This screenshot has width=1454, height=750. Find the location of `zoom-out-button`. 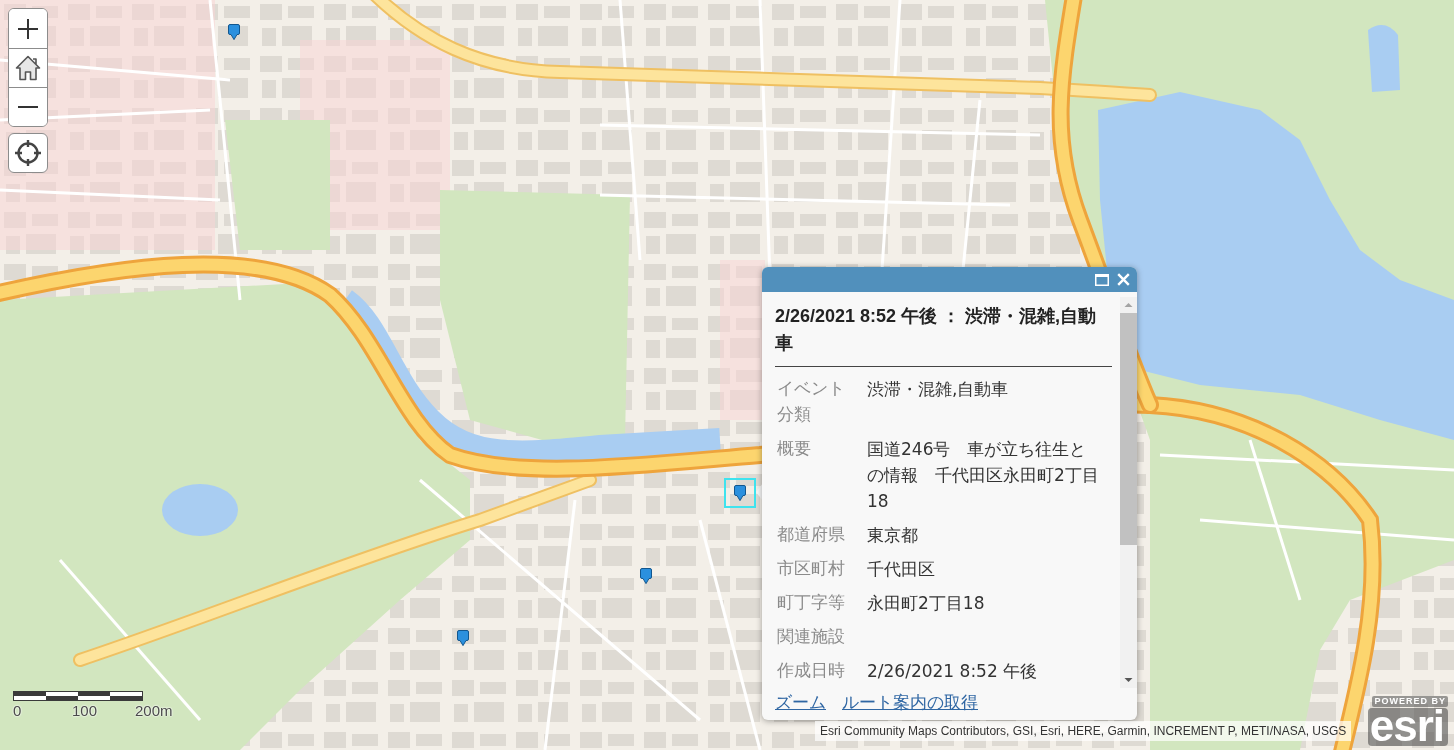

zoom-out-button is located at coordinates (28, 106).